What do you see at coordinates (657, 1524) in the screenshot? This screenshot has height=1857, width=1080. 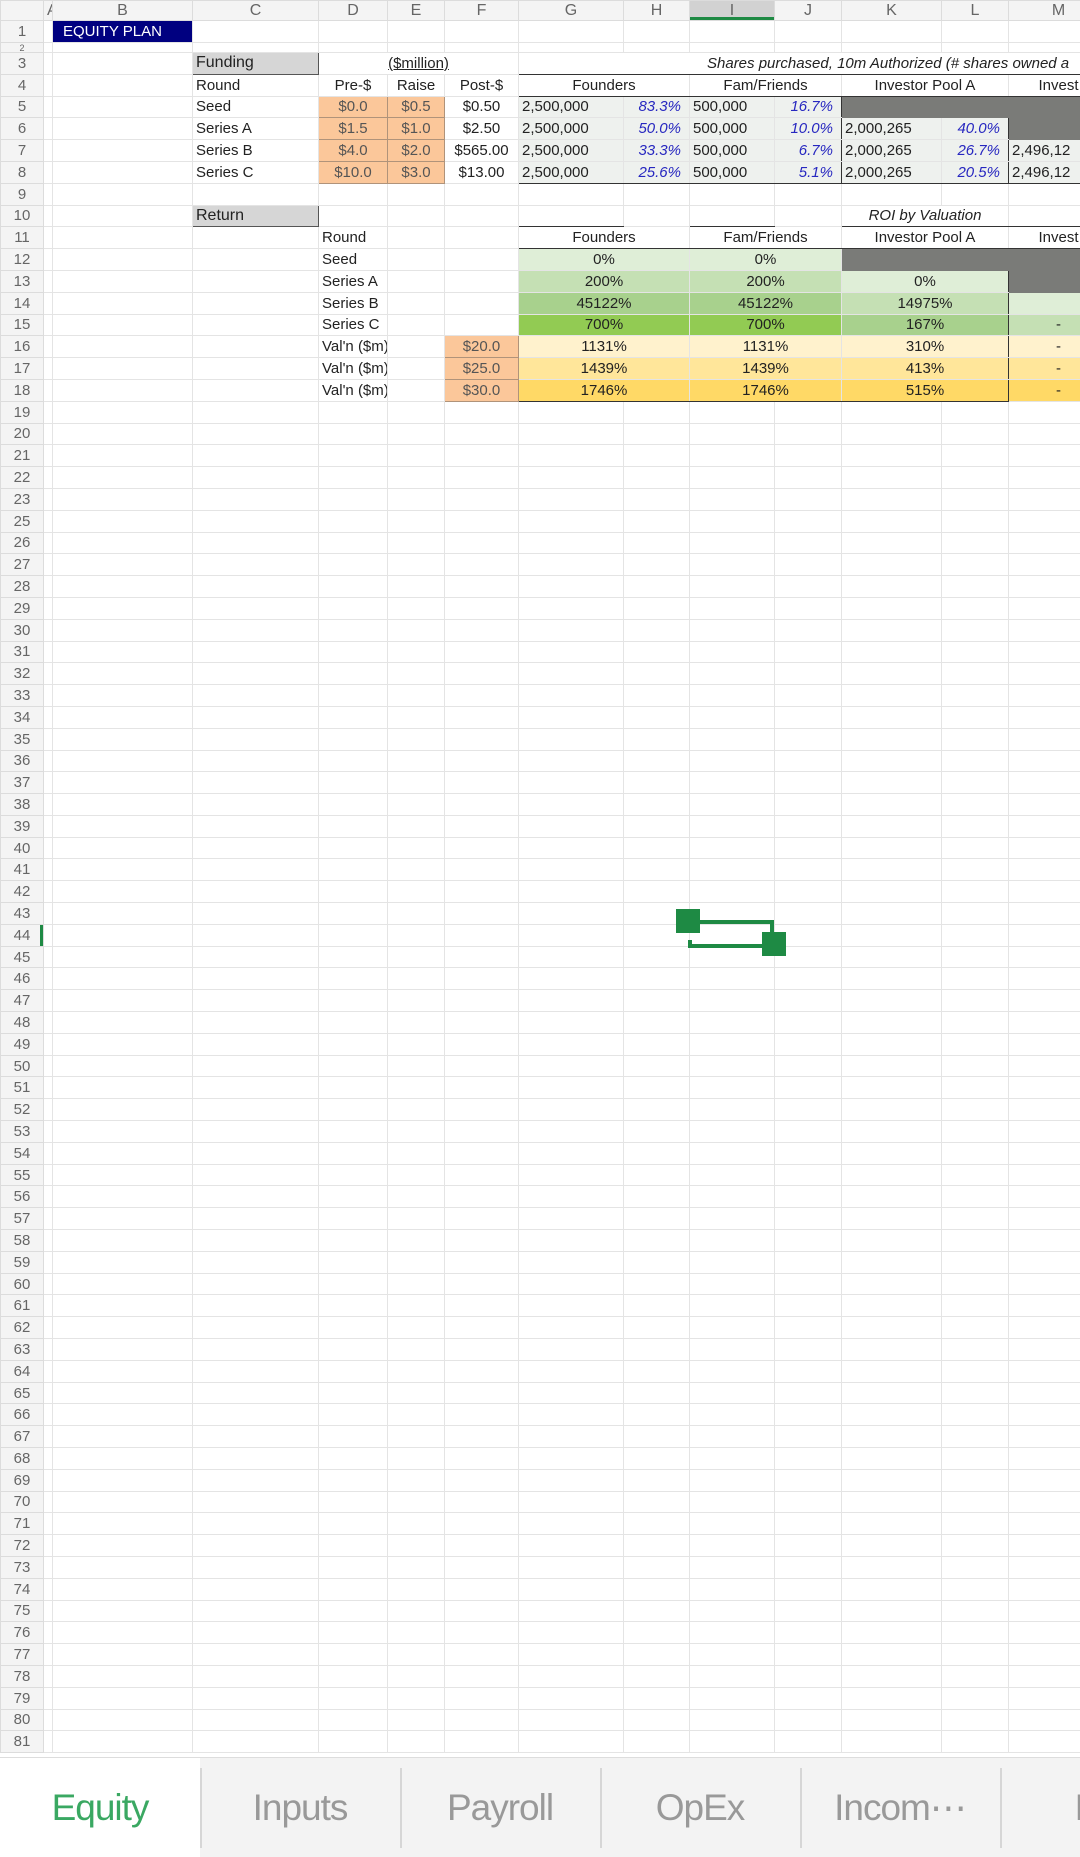 I see `cell-h71` at bounding box center [657, 1524].